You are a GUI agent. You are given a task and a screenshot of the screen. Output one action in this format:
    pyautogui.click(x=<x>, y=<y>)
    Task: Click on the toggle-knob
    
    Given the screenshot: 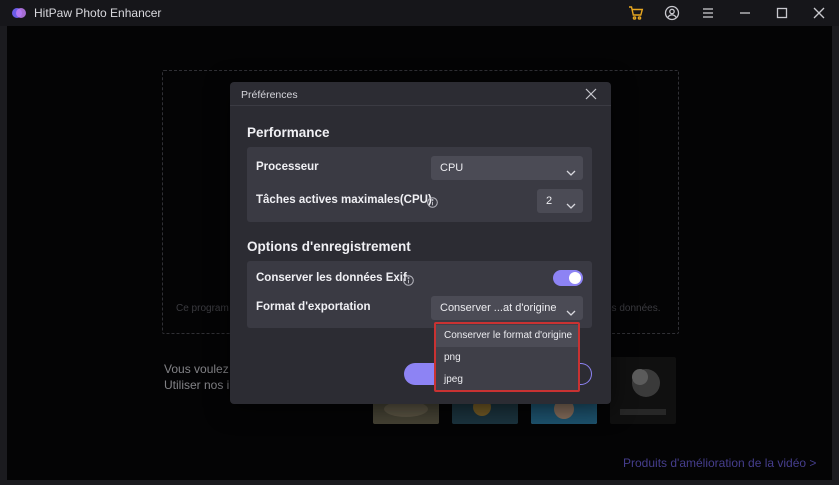 What is the action you would take?
    pyautogui.click(x=575, y=278)
    